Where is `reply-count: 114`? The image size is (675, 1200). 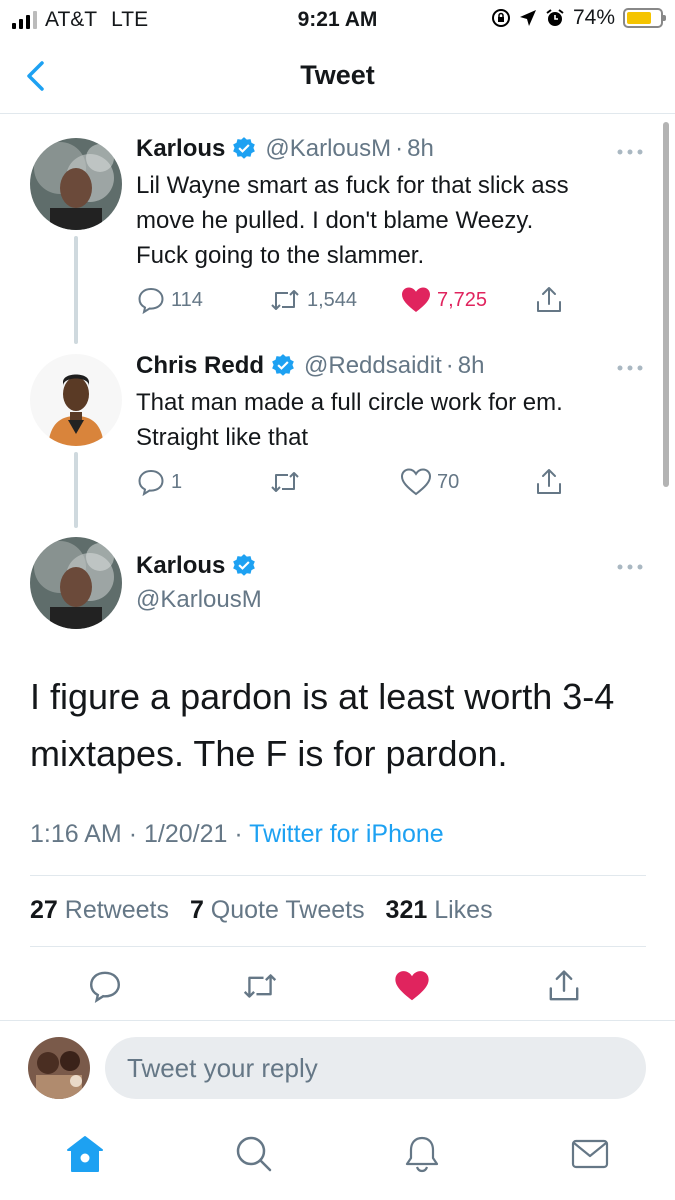 reply-count: 114 is located at coordinates (187, 299).